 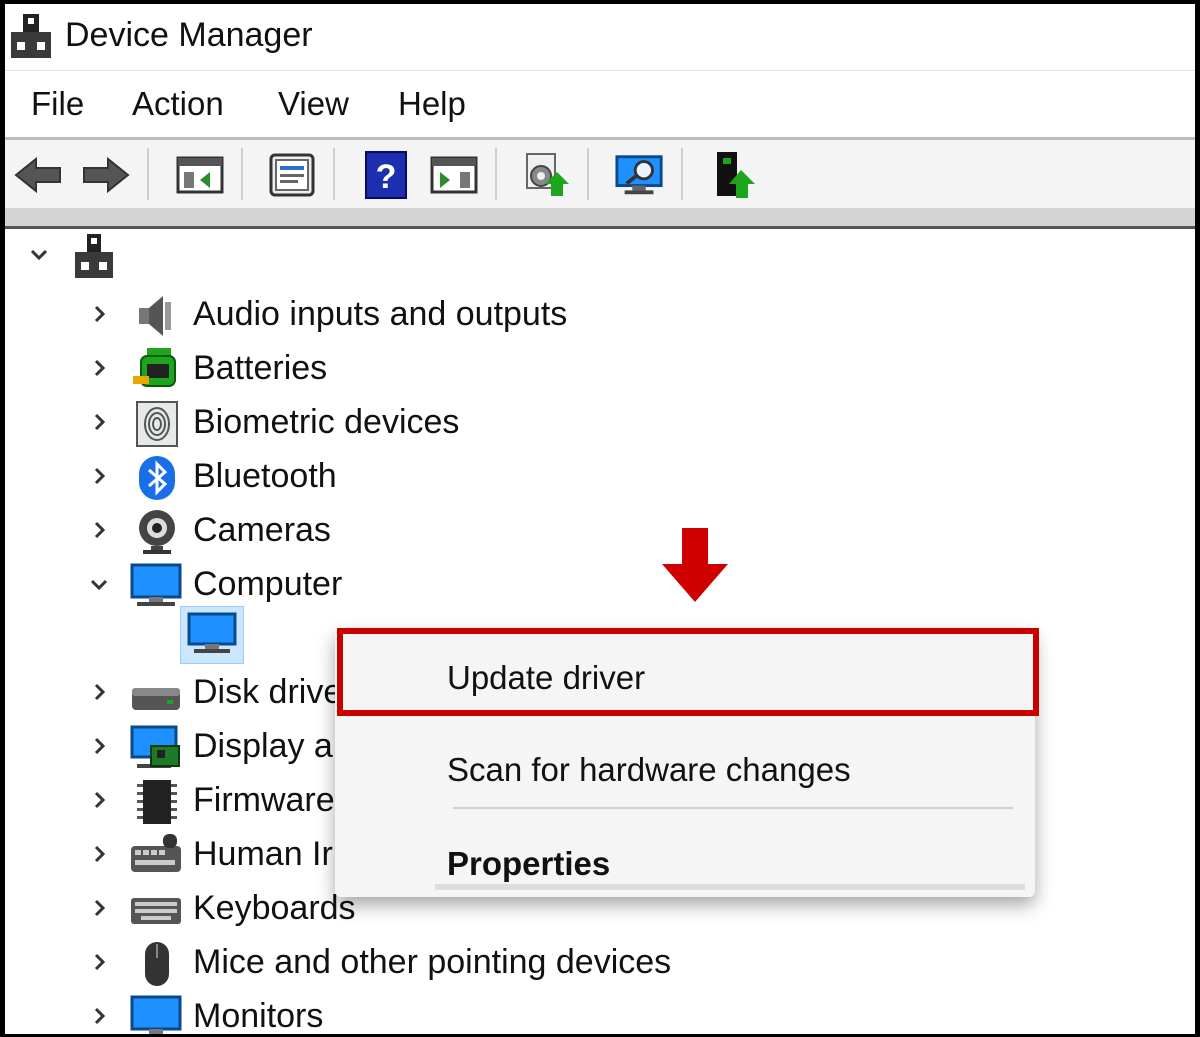 What do you see at coordinates (157, 532) in the screenshot?
I see `webcam-icon` at bounding box center [157, 532].